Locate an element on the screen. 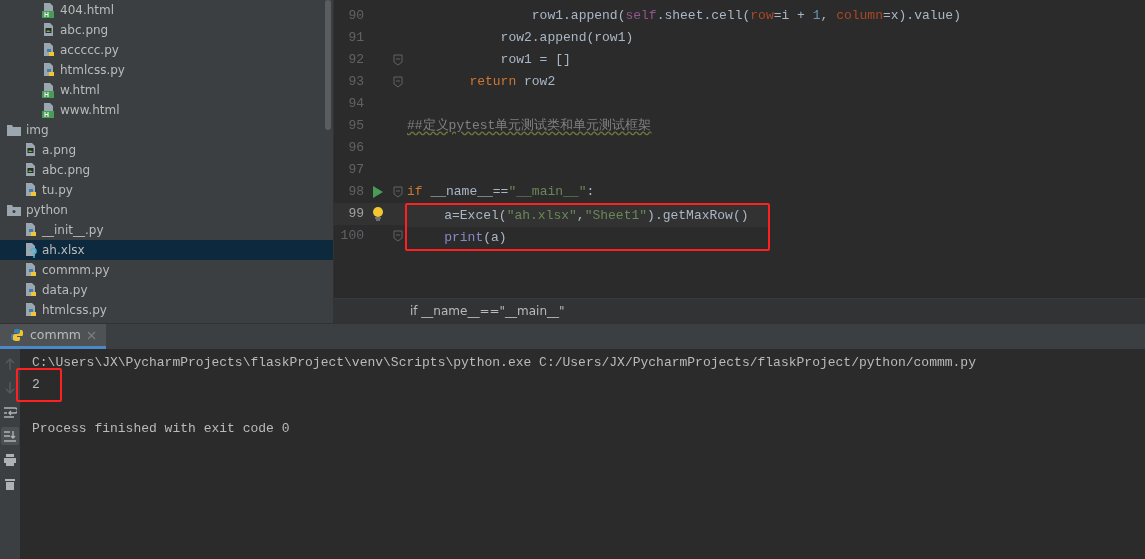 This screenshot has width=1145, height=559. tree-item: __init__.py is located at coordinates (166, 230).